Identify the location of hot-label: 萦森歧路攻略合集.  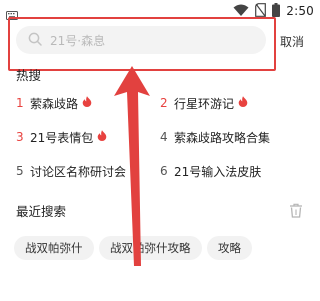
(222, 137).